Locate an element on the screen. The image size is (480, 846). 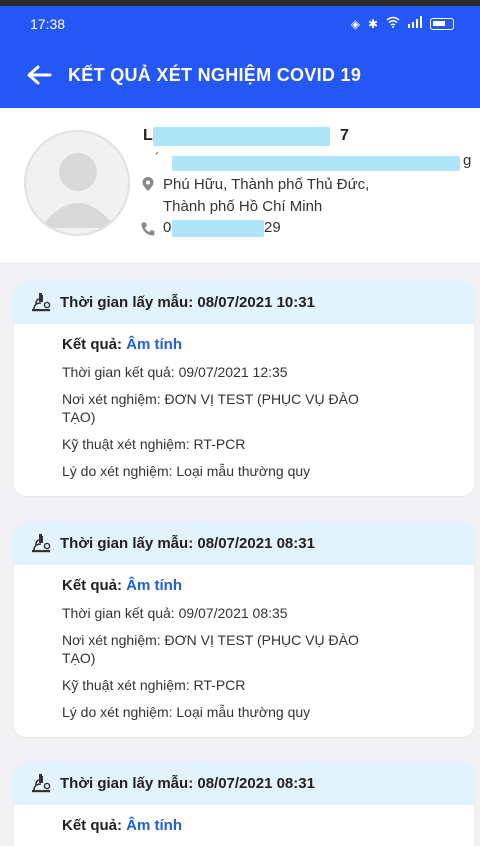
phone-redaction is located at coordinates (218, 228).